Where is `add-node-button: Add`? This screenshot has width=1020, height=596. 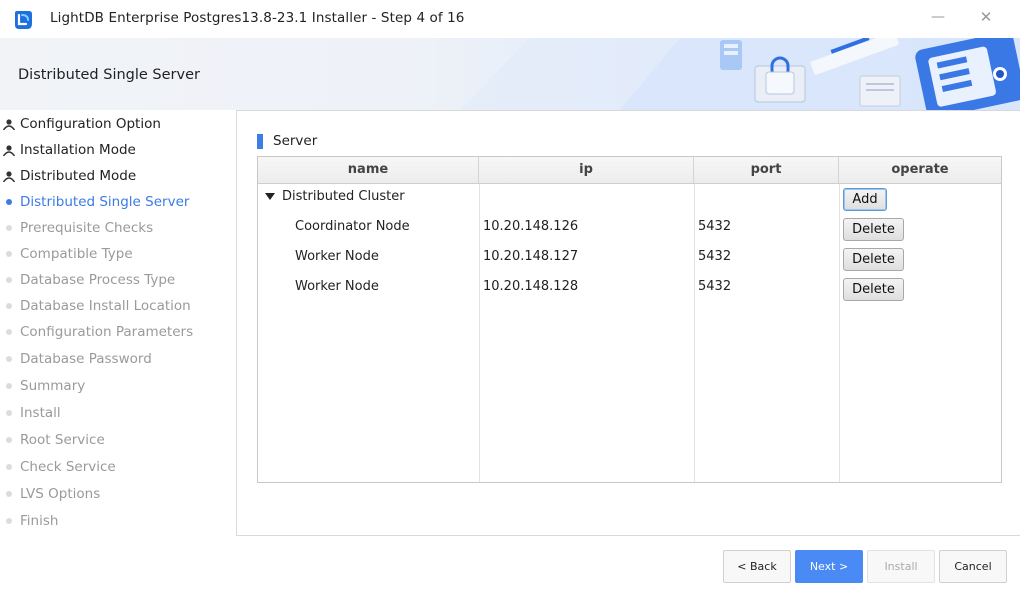 add-node-button: Add is located at coordinates (865, 199).